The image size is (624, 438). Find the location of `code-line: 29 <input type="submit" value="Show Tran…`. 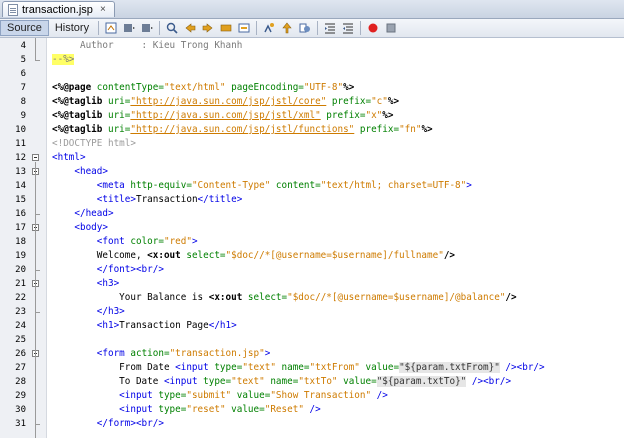

code-line: 29 <input type="submit" value="Show Tran… is located at coordinates (312, 396).